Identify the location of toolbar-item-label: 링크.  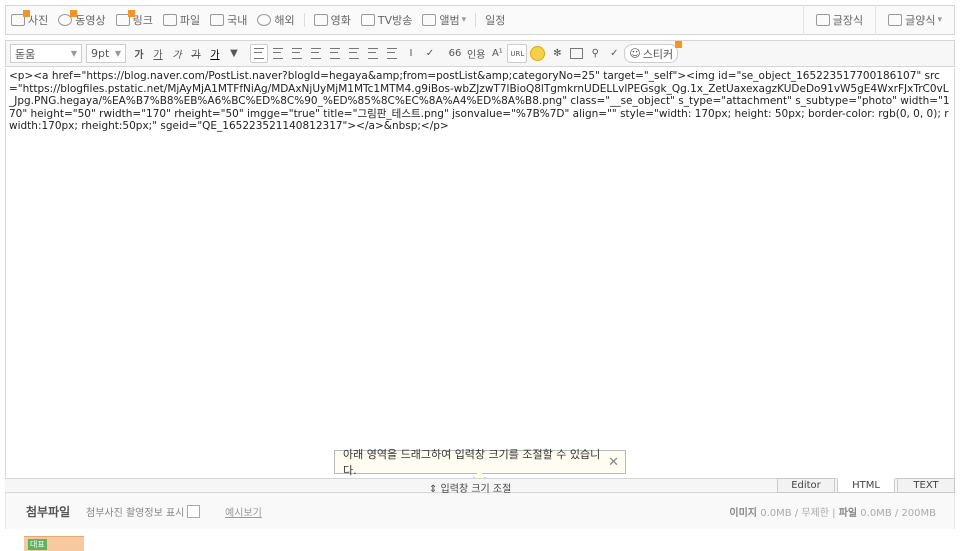
(142, 20).